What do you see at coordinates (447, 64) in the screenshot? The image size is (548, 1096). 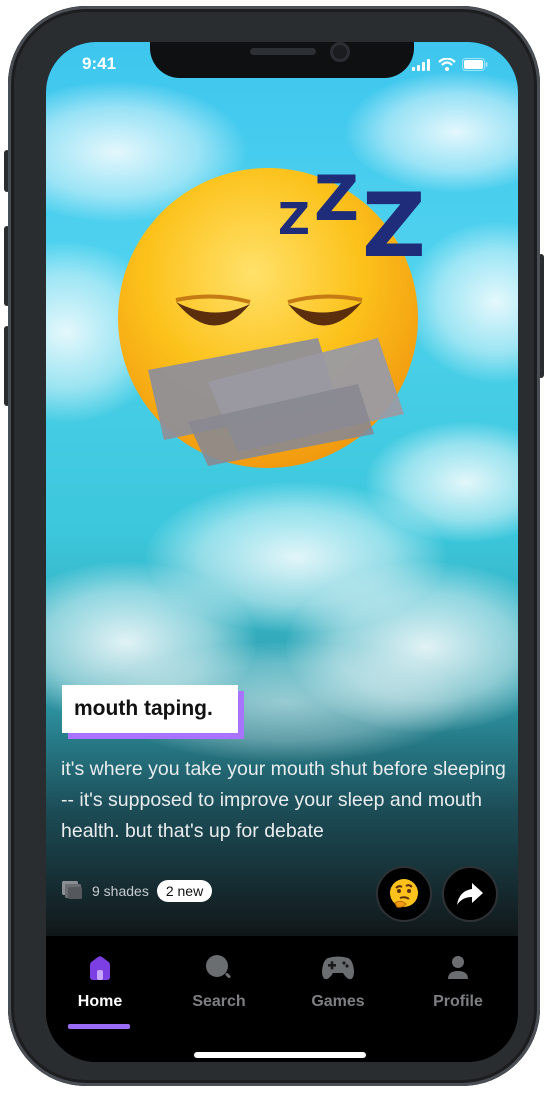 I see `wifi-icon` at bounding box center [447, 64].